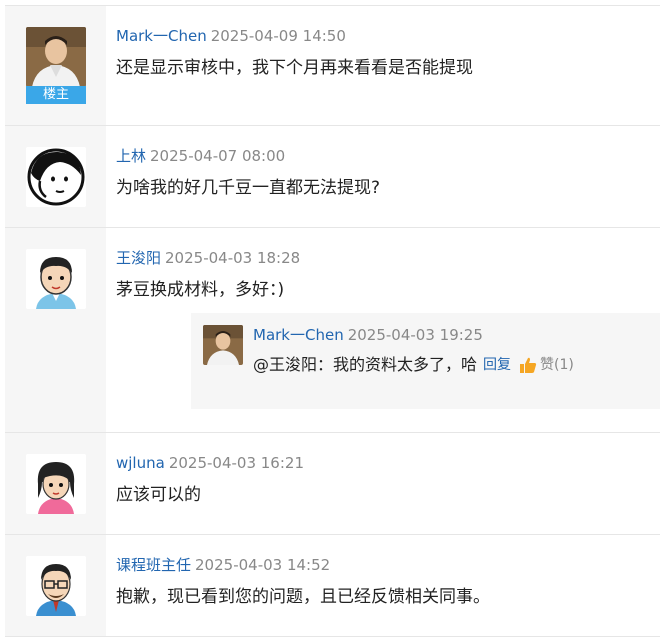  I want to click on reply-timestamp: 2025-04-03 19:25, so click(415, 335).